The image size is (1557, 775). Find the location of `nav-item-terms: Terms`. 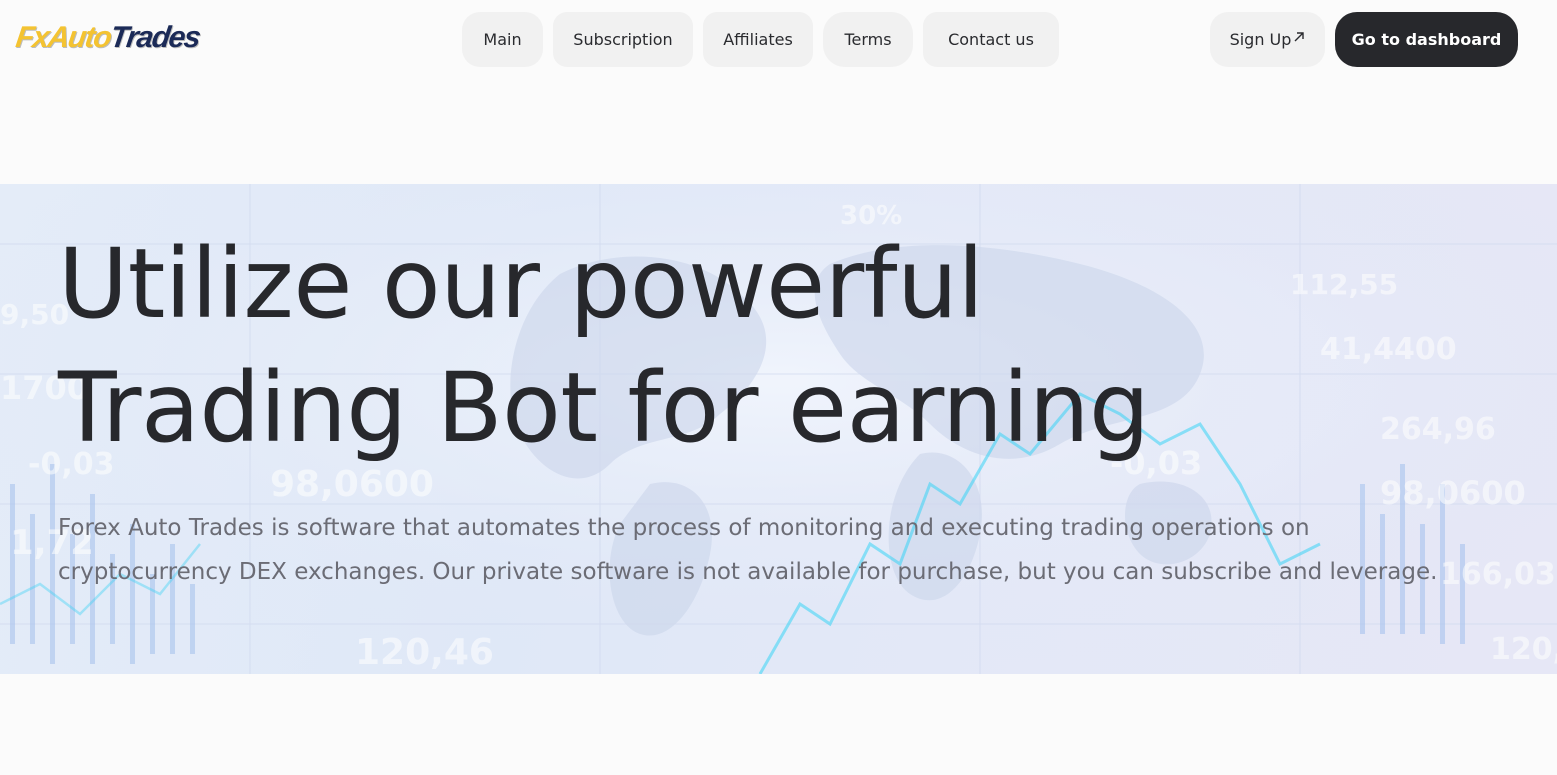

nav-item-terms: Terms is located at coordinates (868, 39).